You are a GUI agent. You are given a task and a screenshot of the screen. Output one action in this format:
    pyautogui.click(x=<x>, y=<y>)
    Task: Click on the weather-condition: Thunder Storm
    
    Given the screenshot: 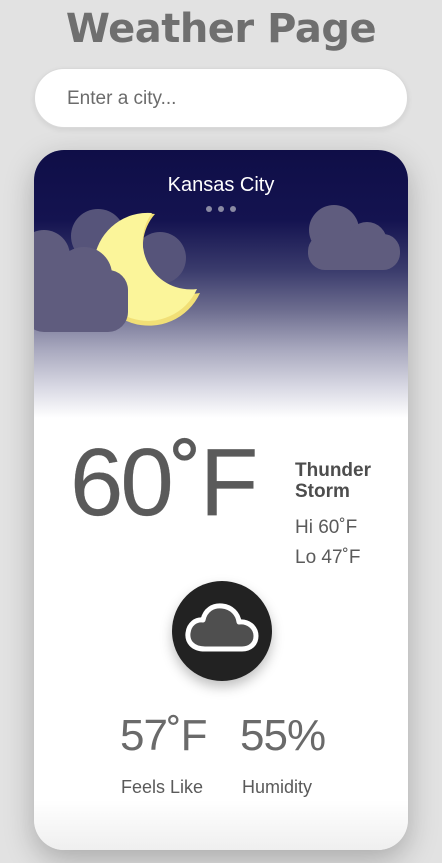 What is the action you would take?
    pyautogui.click(x=333, y=481)
    